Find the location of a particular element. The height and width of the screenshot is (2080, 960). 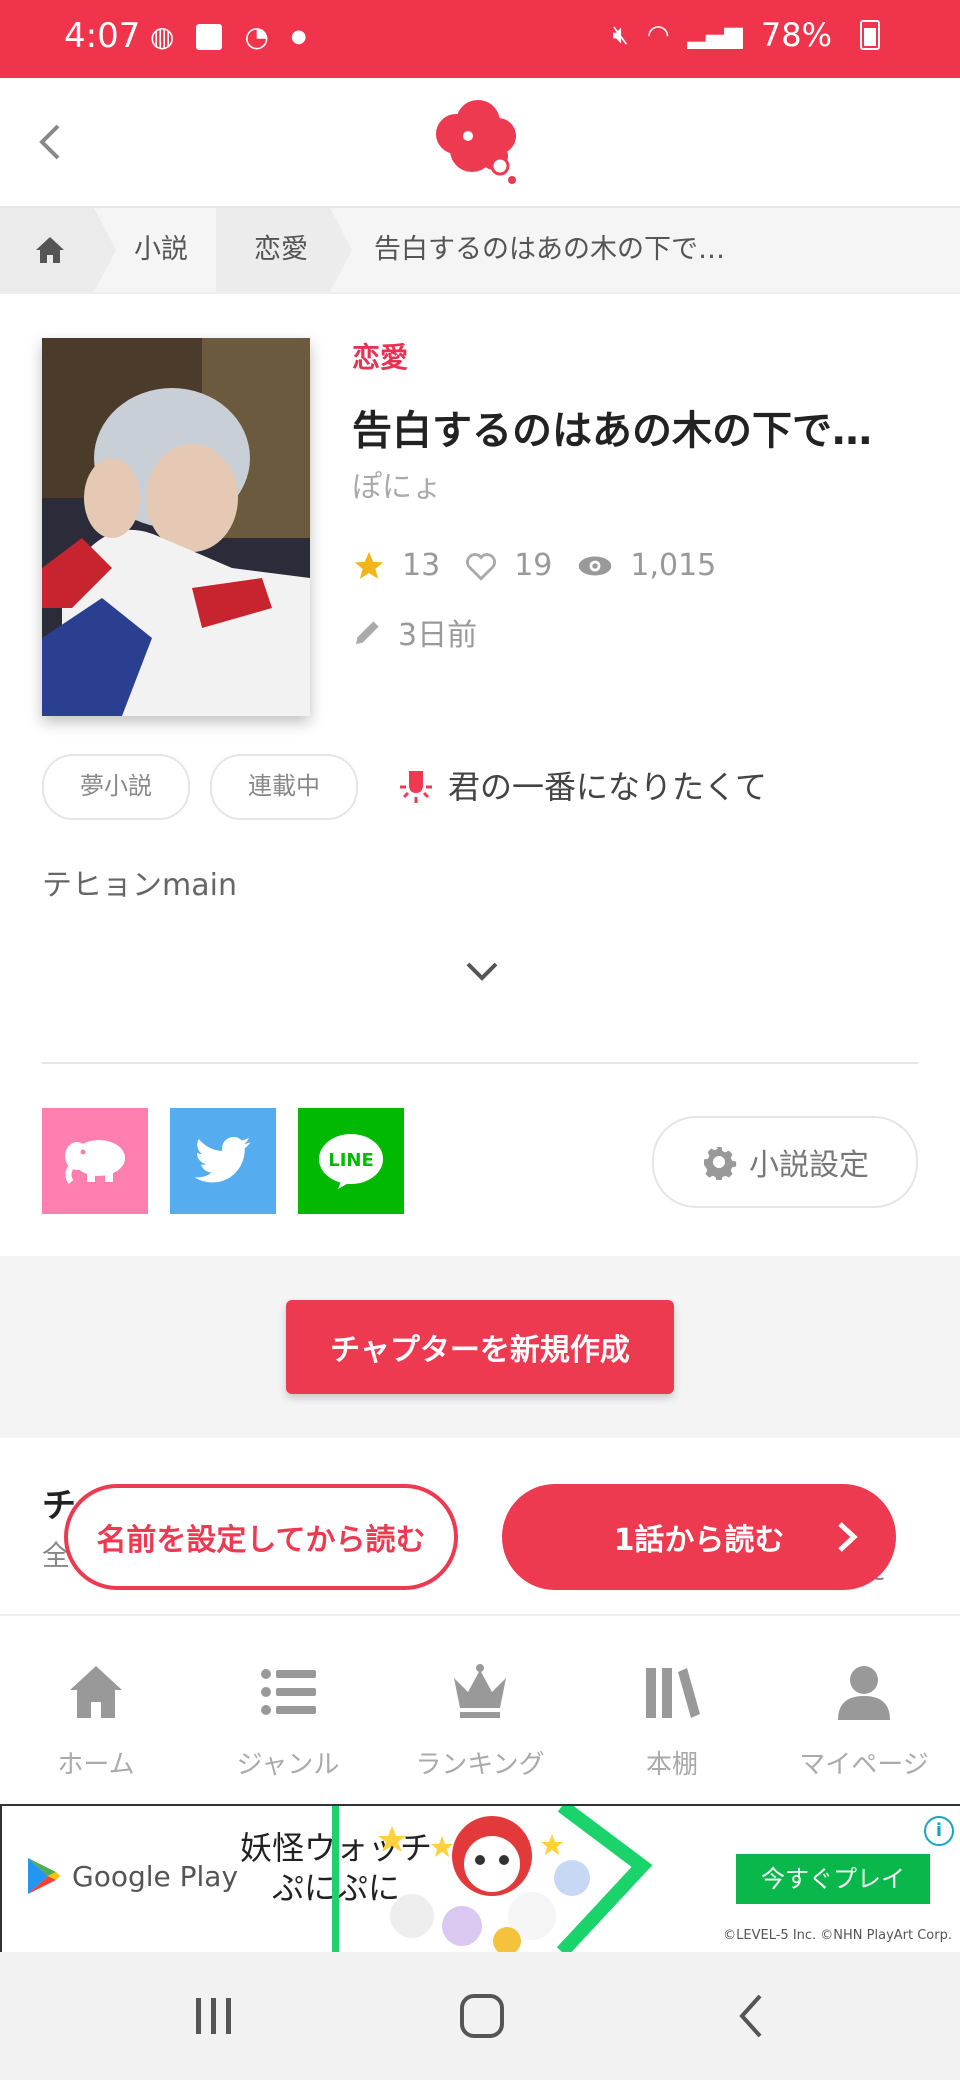

read-from-first-button: 1話から読む is located at coordinates (699, 1537).